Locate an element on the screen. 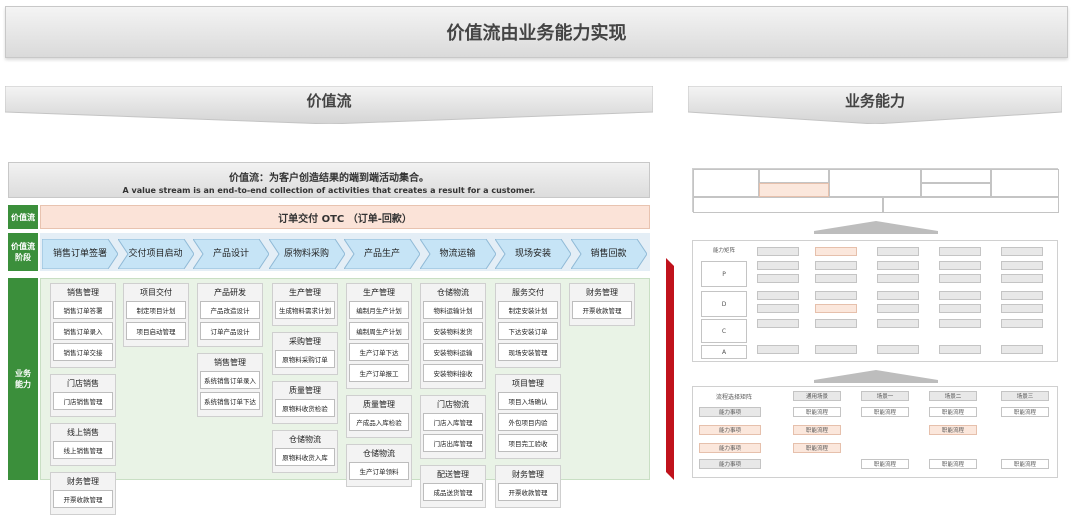 Image resolution: width=1074 pixels, height=521 pixels. process-matrix-header: 流程选择矩阵 is located at coordinates (733, 397).